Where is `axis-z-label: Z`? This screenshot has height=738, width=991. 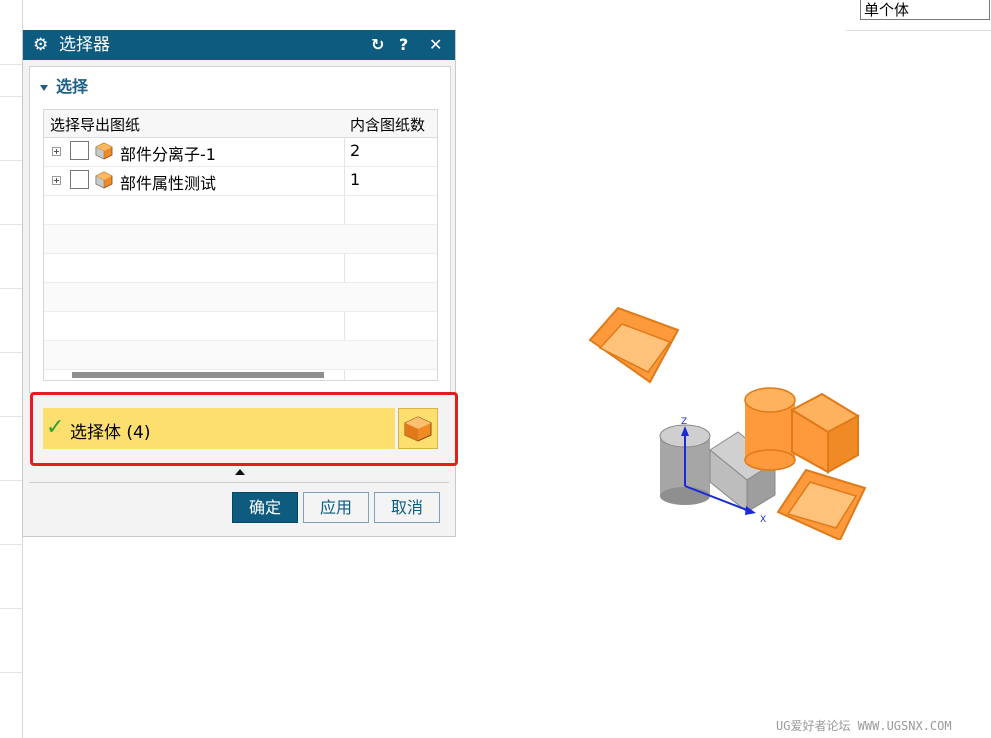
axis-z-label: Z is located at coordinates (684, 422).